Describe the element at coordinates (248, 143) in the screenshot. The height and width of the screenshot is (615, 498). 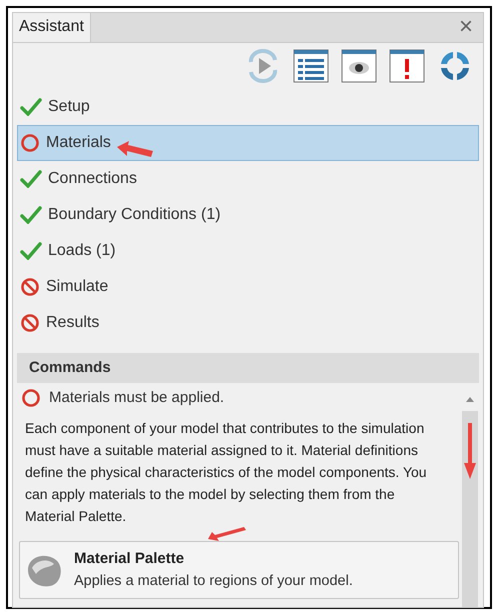
I see `step-item: Materials` at that location.